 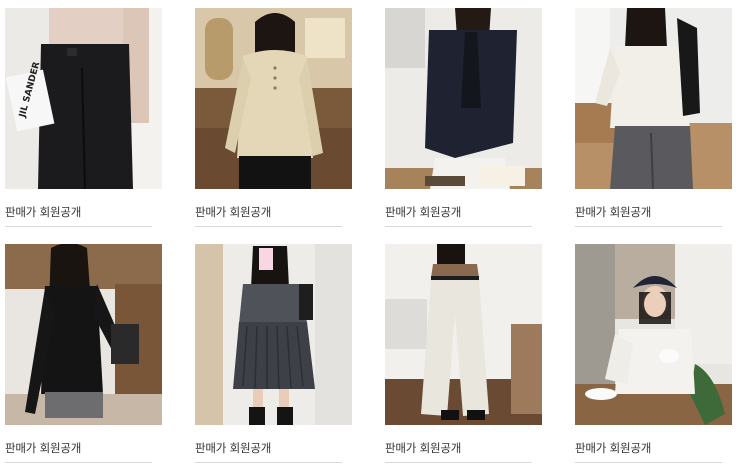 I want to click on product-photo-pleated-skirt, so click(x=273, y=334).